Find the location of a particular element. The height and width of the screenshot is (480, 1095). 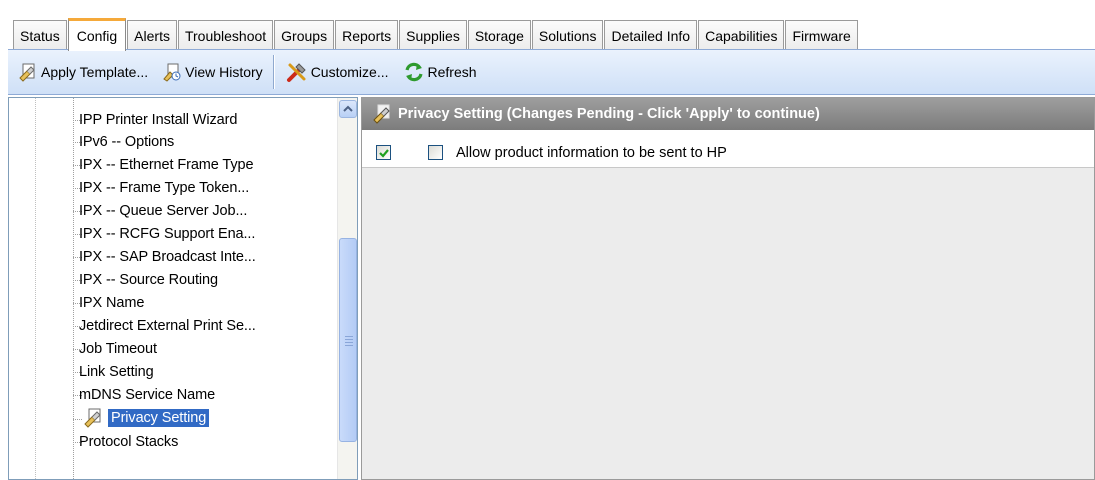

tree-item-label: IPX -- Source Routing is located at coordinates (148, 280).